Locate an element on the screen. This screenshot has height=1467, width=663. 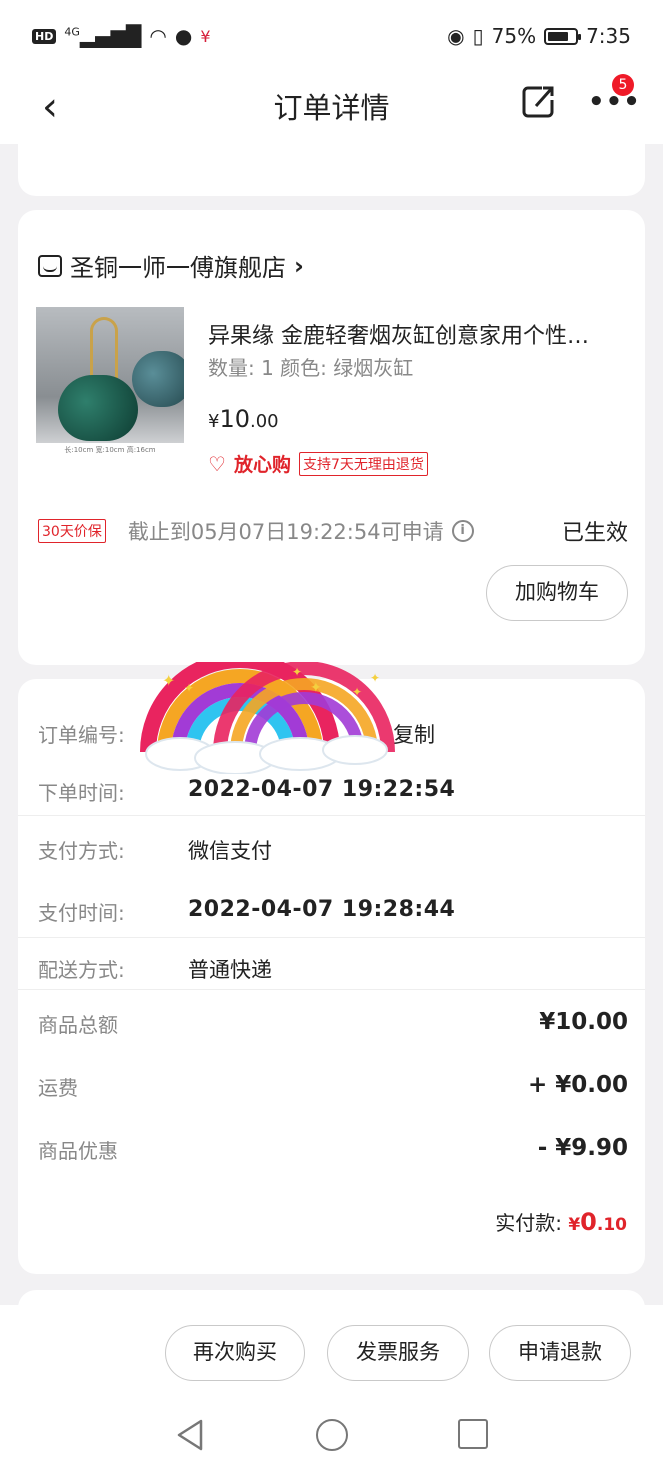
notification-badge: 5 is located at coordinates (623, 85).